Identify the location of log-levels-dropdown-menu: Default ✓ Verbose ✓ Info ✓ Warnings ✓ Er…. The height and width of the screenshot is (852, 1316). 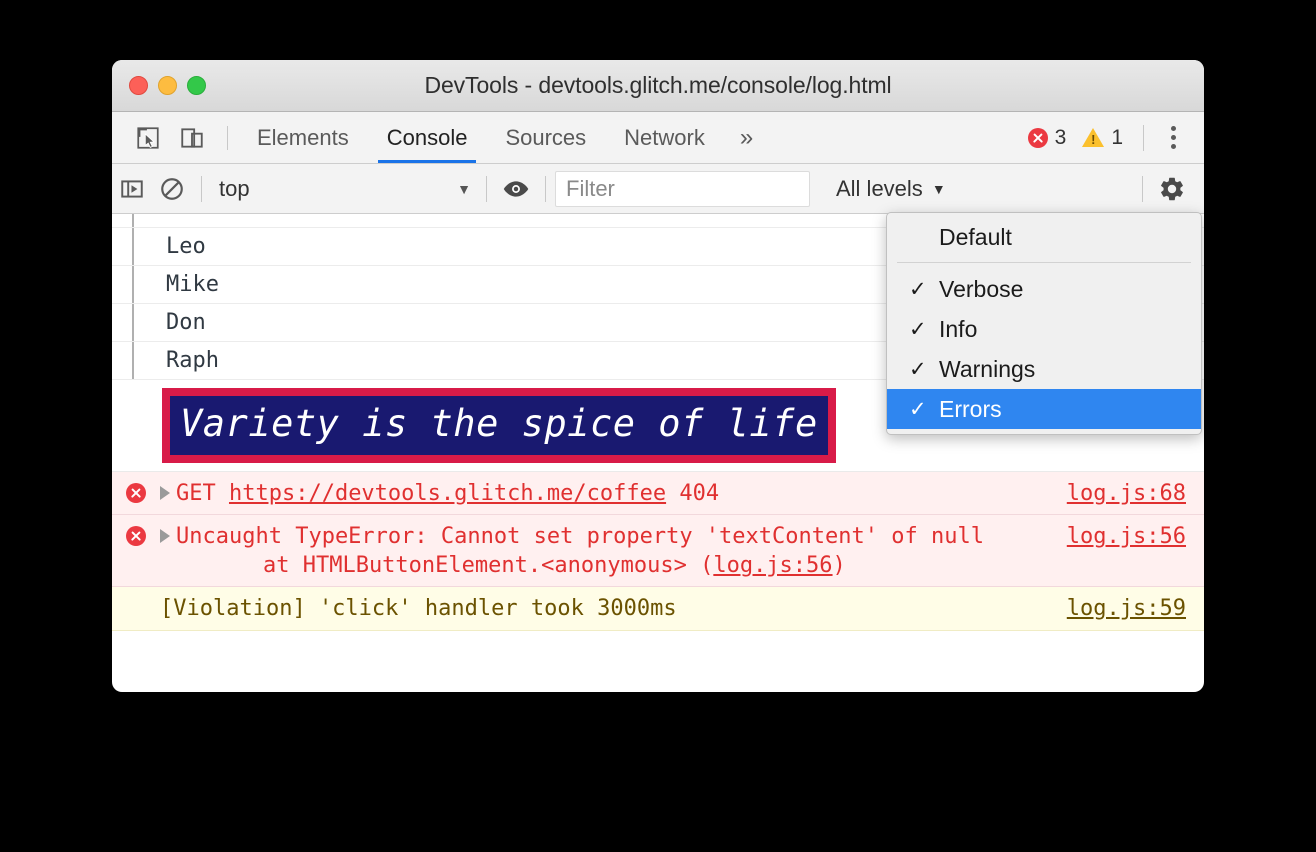
(1044, 323).